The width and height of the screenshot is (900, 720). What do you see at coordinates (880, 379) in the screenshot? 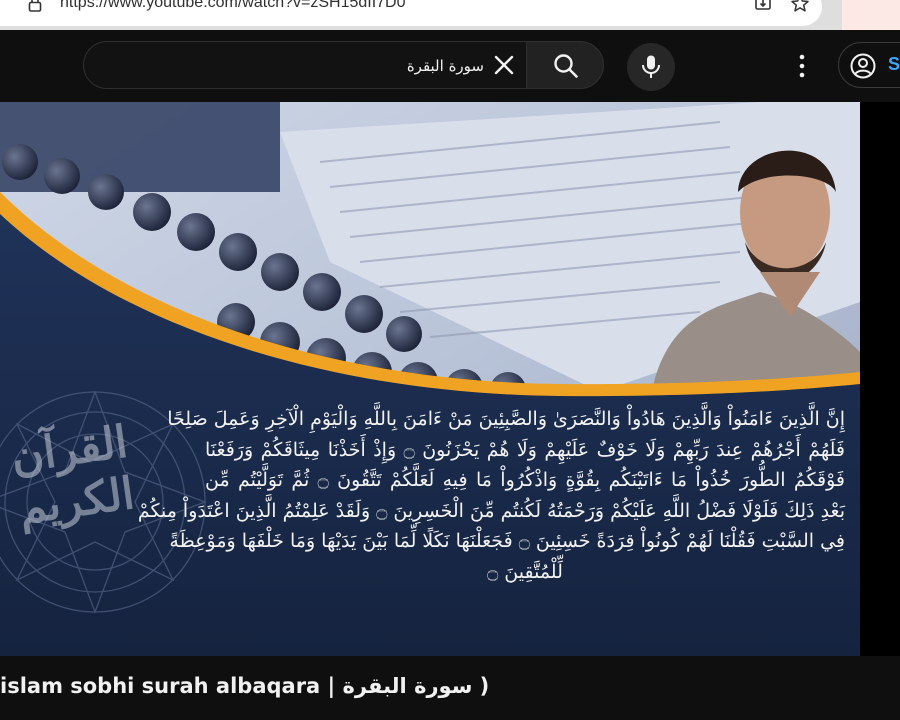
I see `video-letterbox` at bounding box center [880, 379].